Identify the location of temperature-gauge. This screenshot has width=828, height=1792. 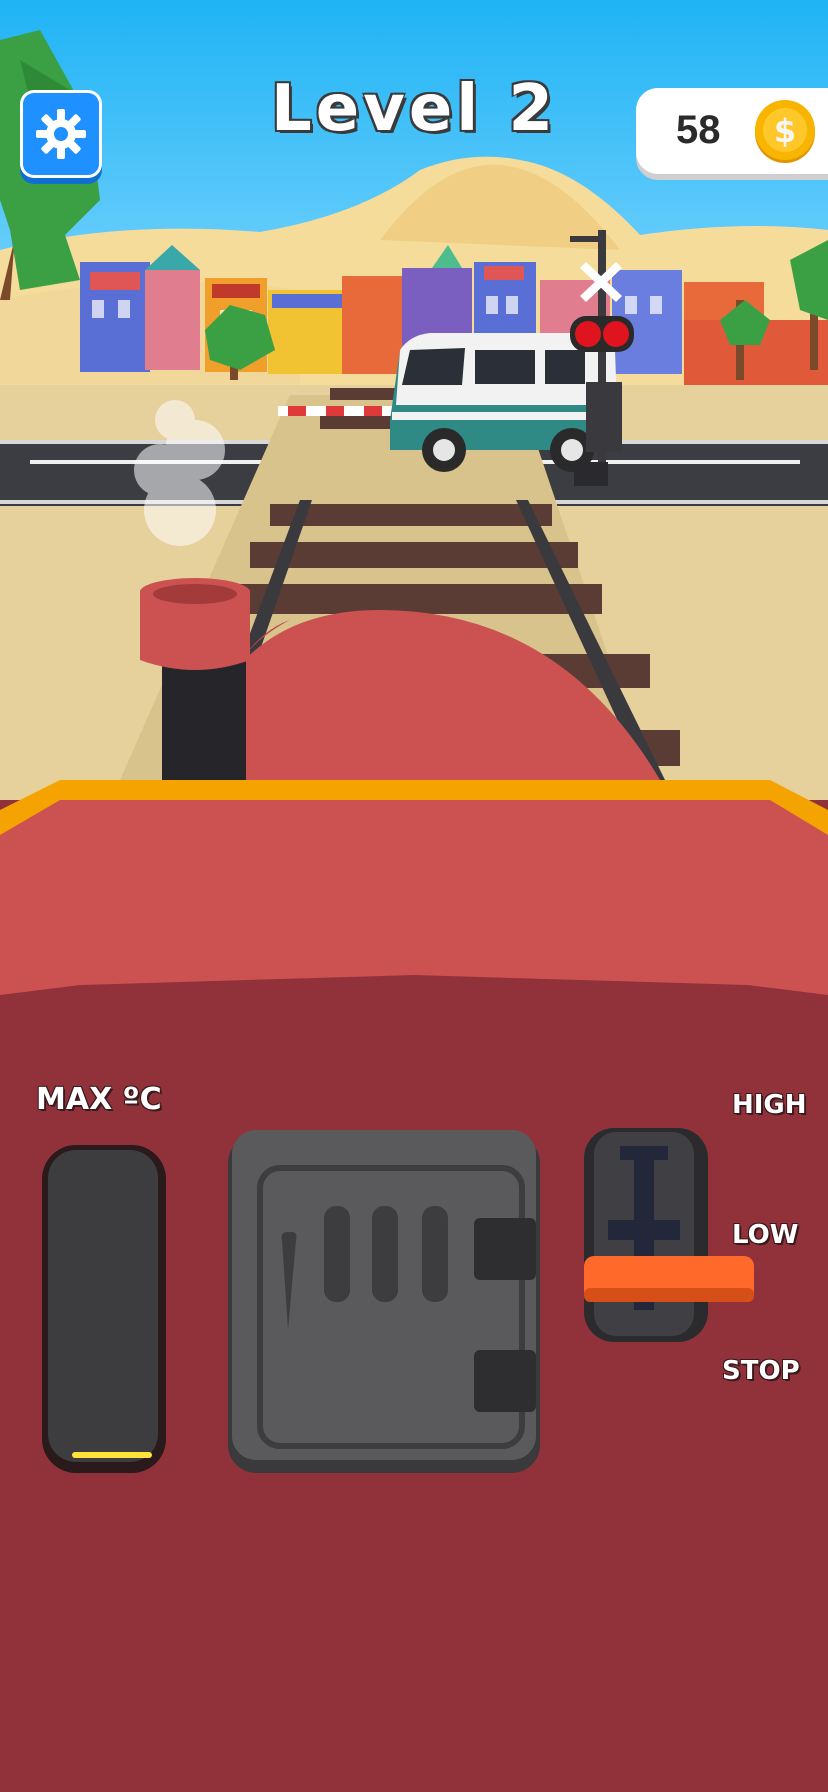
(104, 1309).